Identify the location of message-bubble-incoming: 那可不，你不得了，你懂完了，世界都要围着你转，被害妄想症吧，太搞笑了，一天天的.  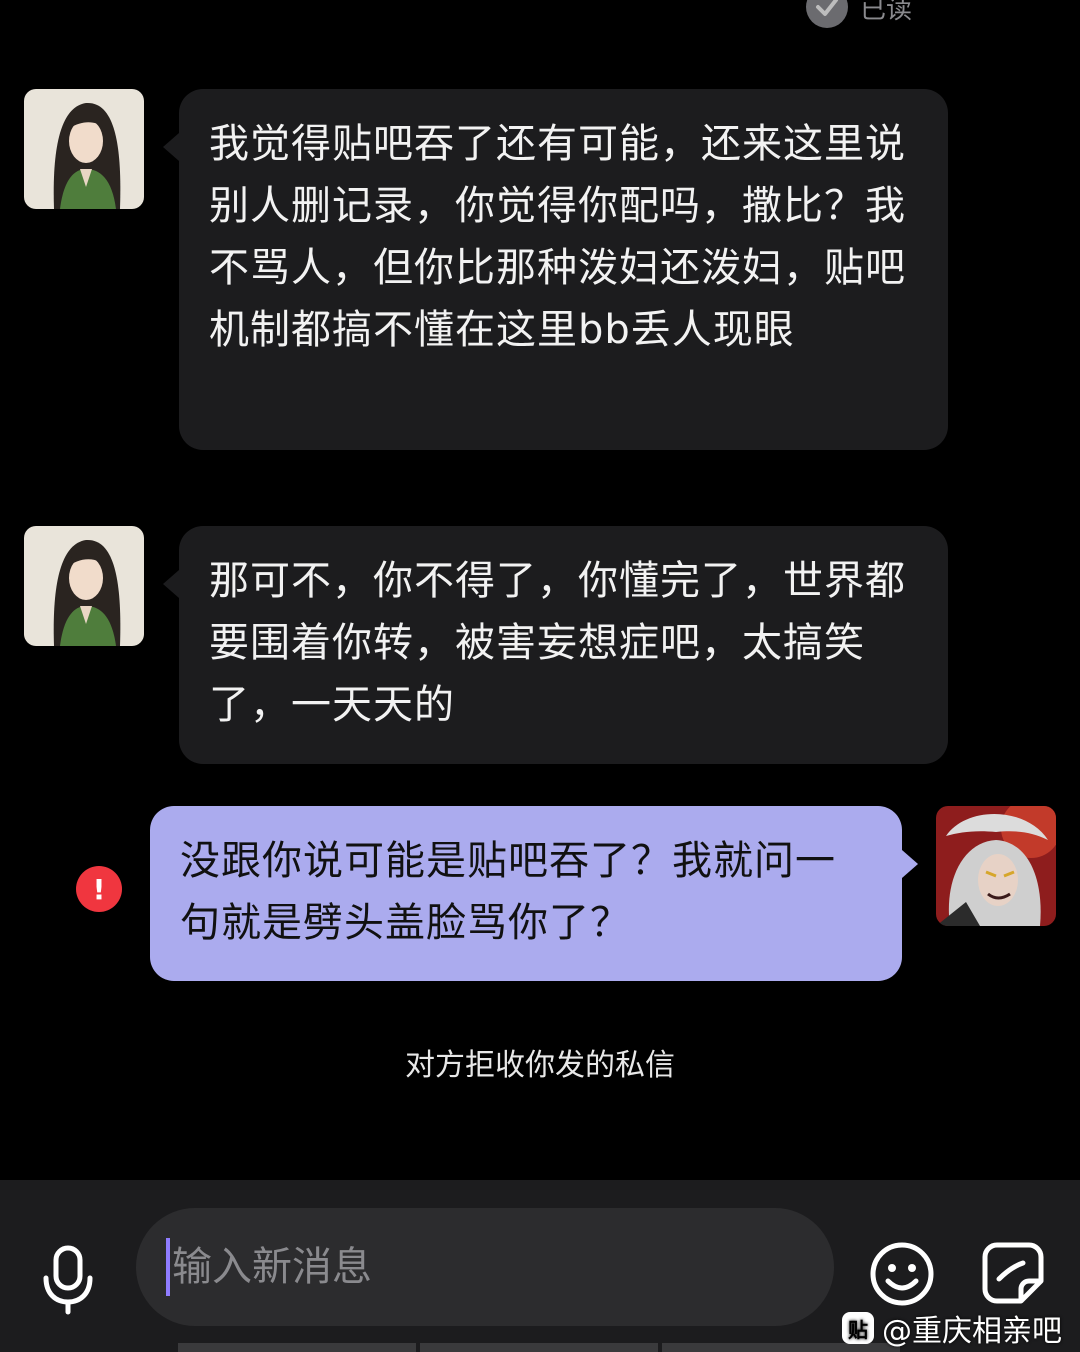
(555, 645).